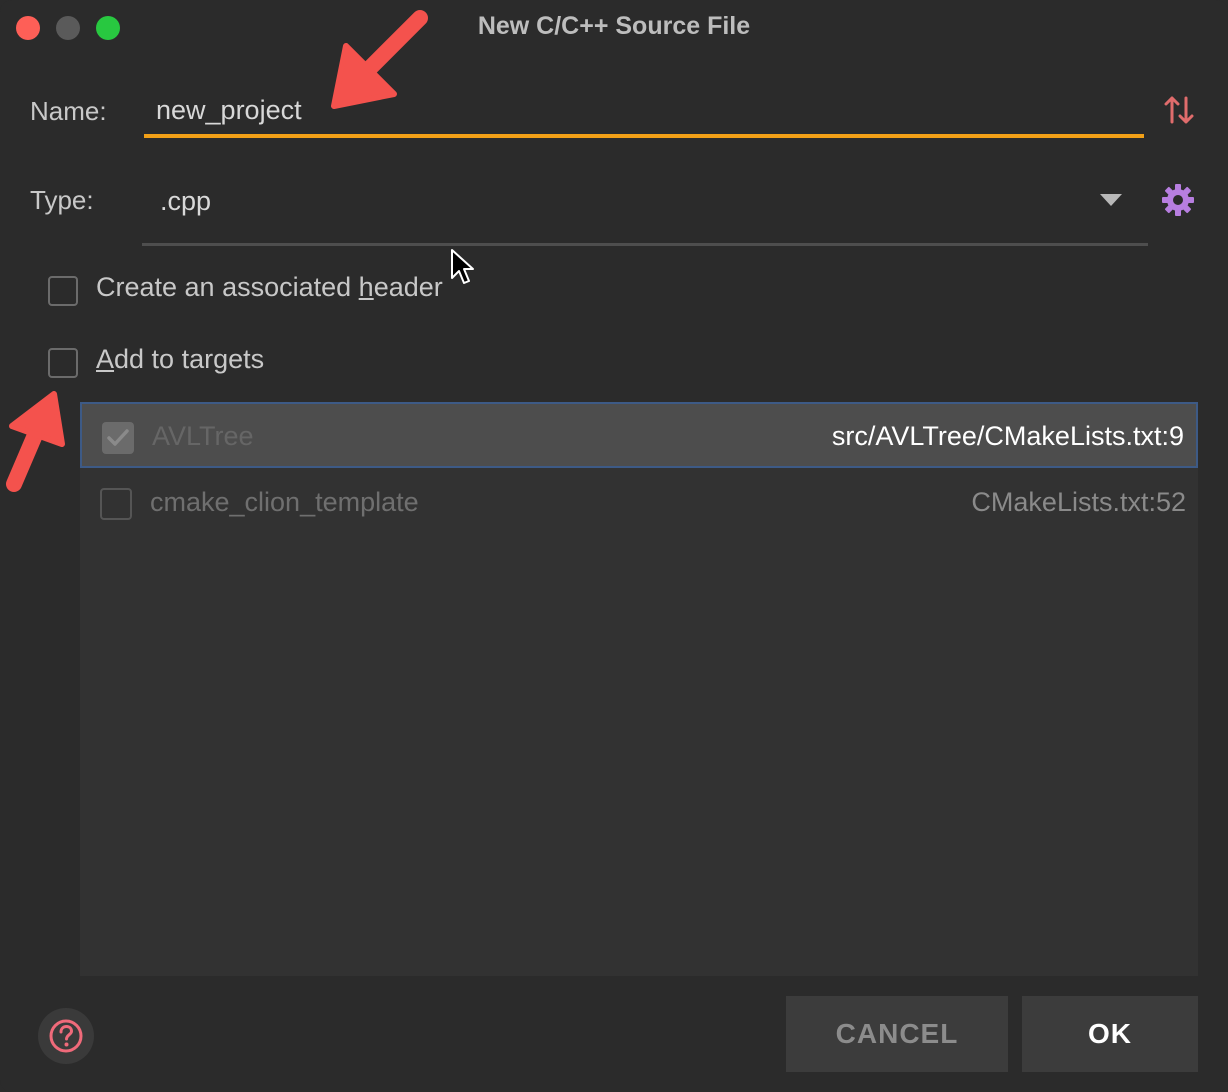  What do you see at coordinates (1178, 200) in the screenshot?
I see `gear-icon` at bounding box center [1178, 200].